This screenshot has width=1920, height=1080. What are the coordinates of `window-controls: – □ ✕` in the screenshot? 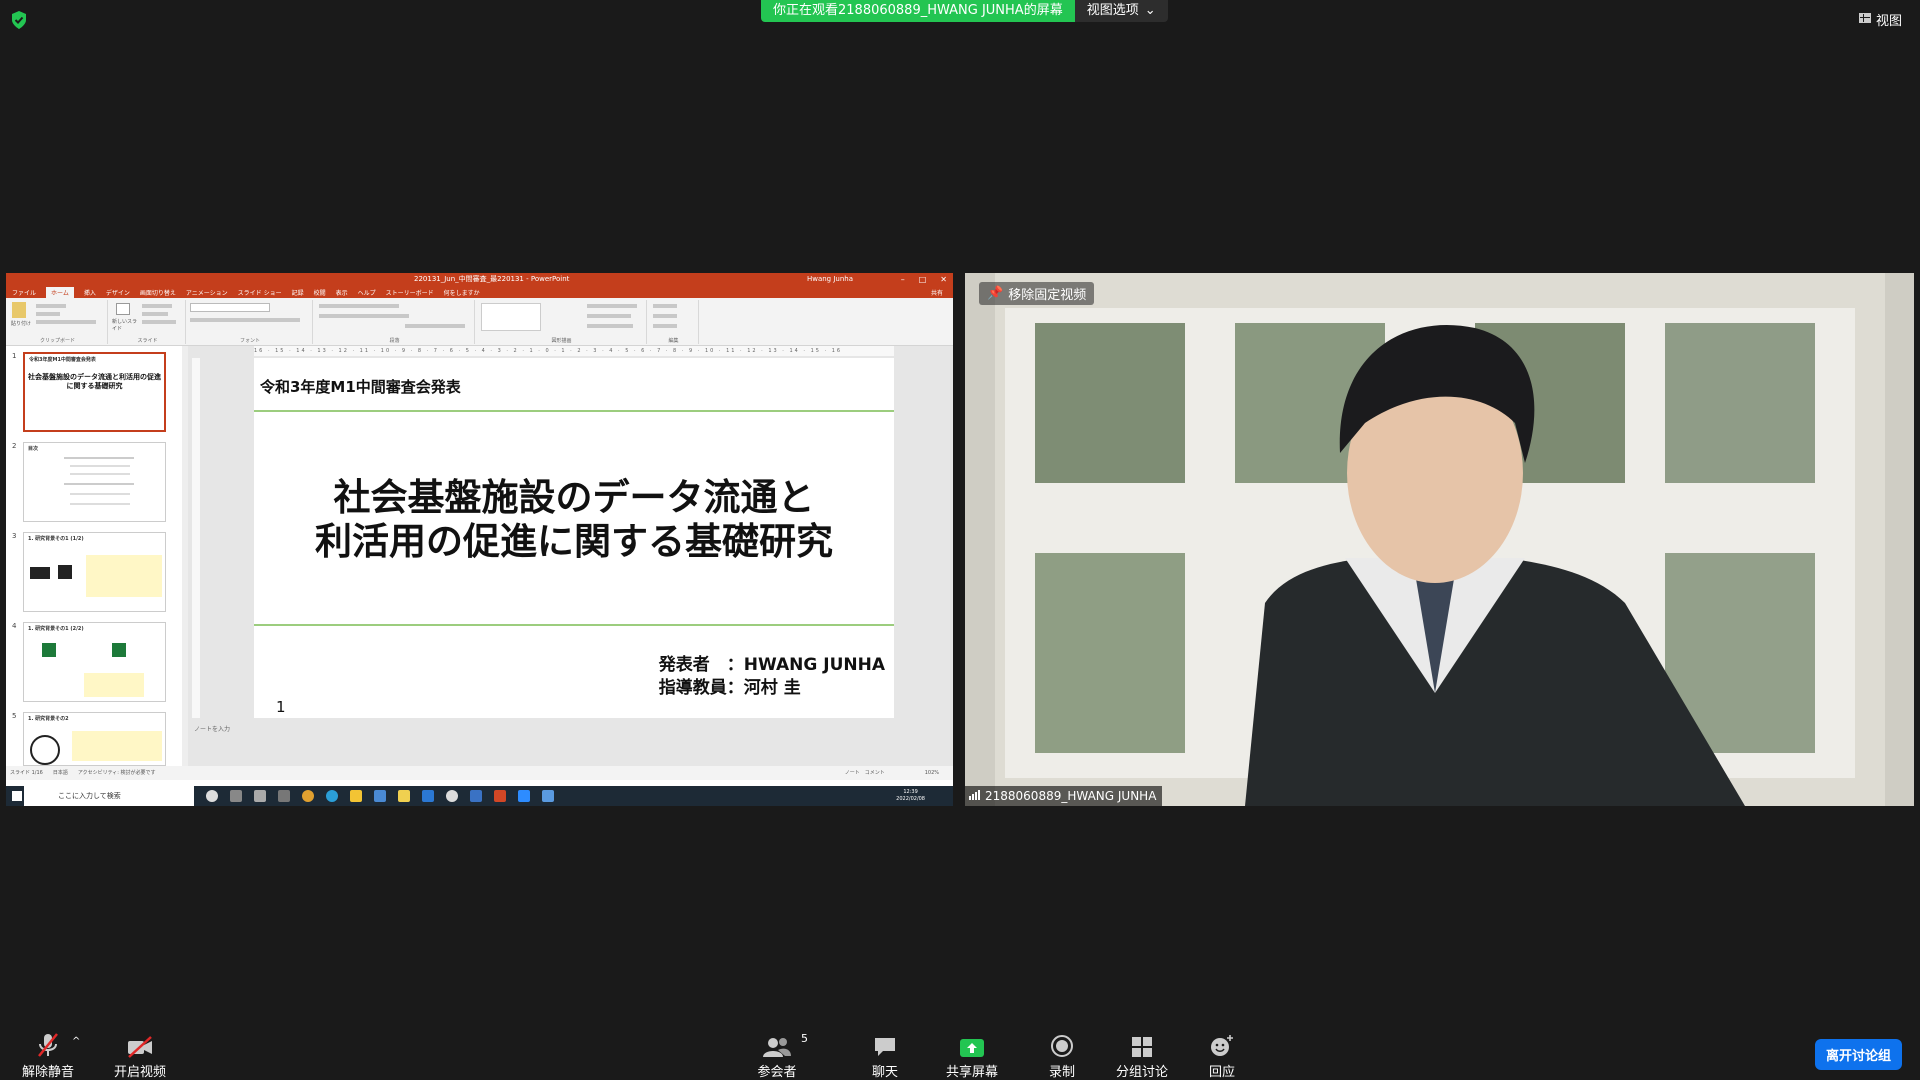 It's located at (924, 279).